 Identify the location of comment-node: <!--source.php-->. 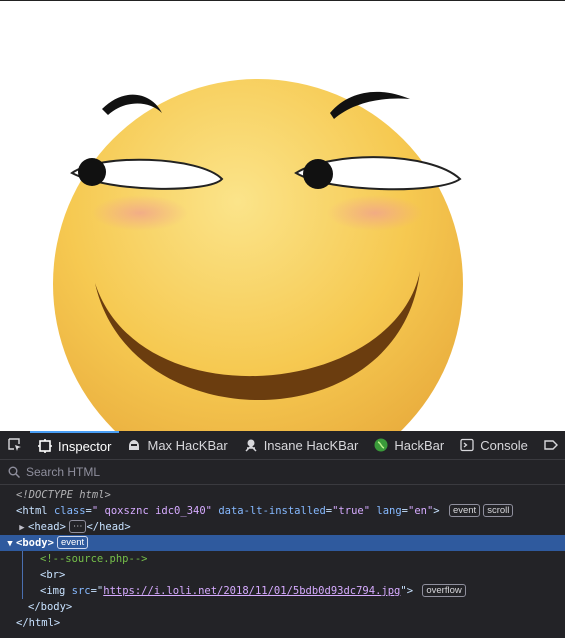
(94, 559).